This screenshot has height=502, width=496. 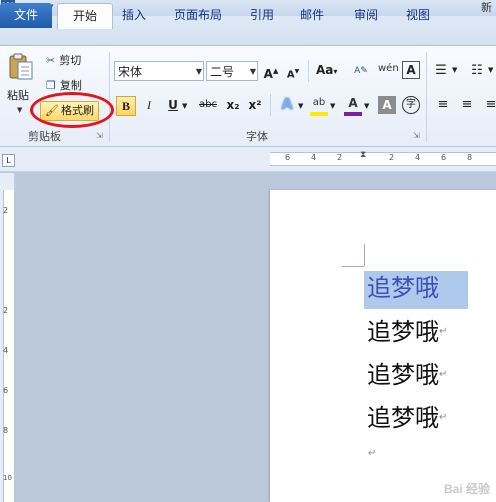 I want to click on copy-icon: ❐, so click(x=51, y=85).